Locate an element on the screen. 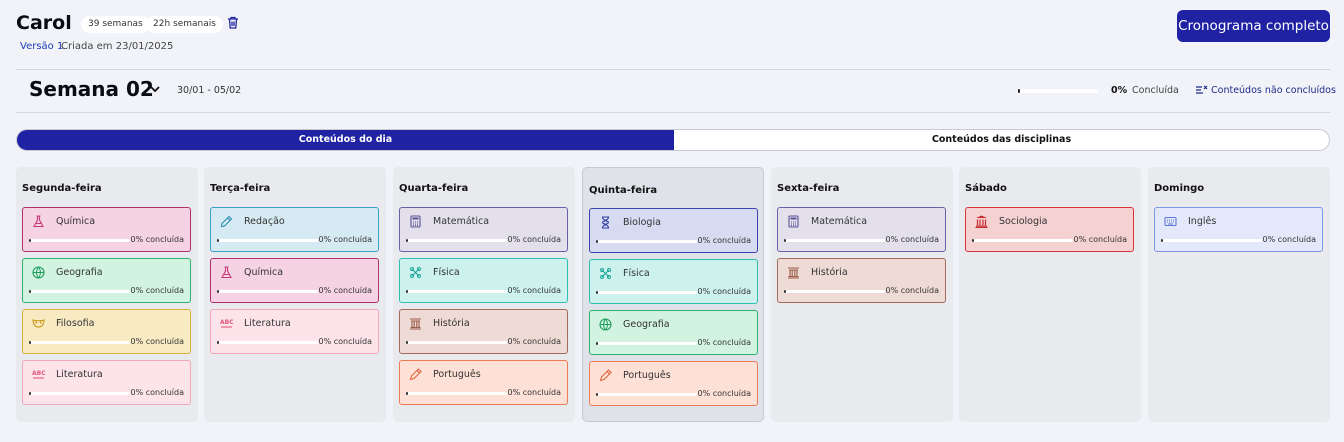 Image resolution: width=1344 pixels, height=442 pixels. subject-name: Inglês is located at coordinates (1202, 221).